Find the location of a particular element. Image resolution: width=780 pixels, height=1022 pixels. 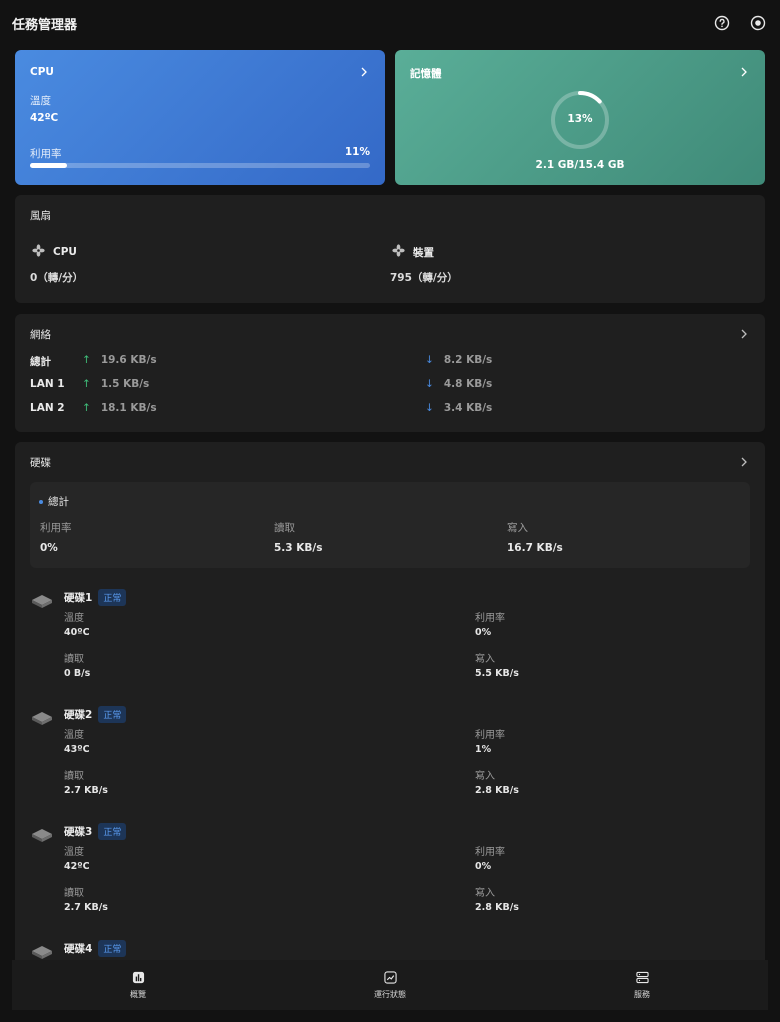

disk-temp-label: 溫度 is located at coordinates (74, 852).